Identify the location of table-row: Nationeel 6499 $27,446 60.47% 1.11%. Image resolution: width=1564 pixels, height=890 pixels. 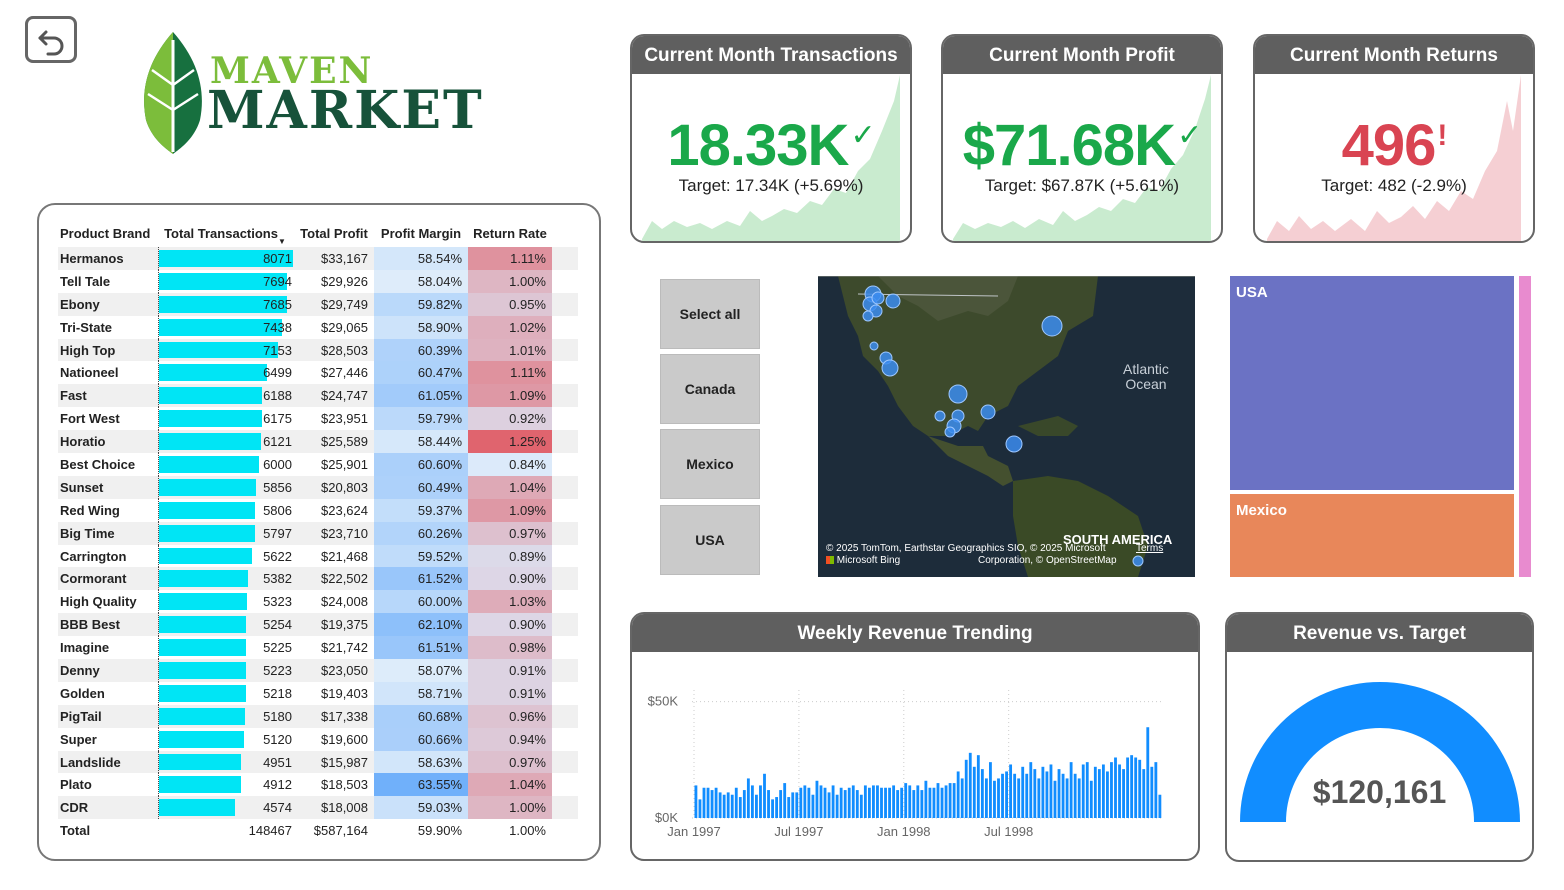
(318, 373).